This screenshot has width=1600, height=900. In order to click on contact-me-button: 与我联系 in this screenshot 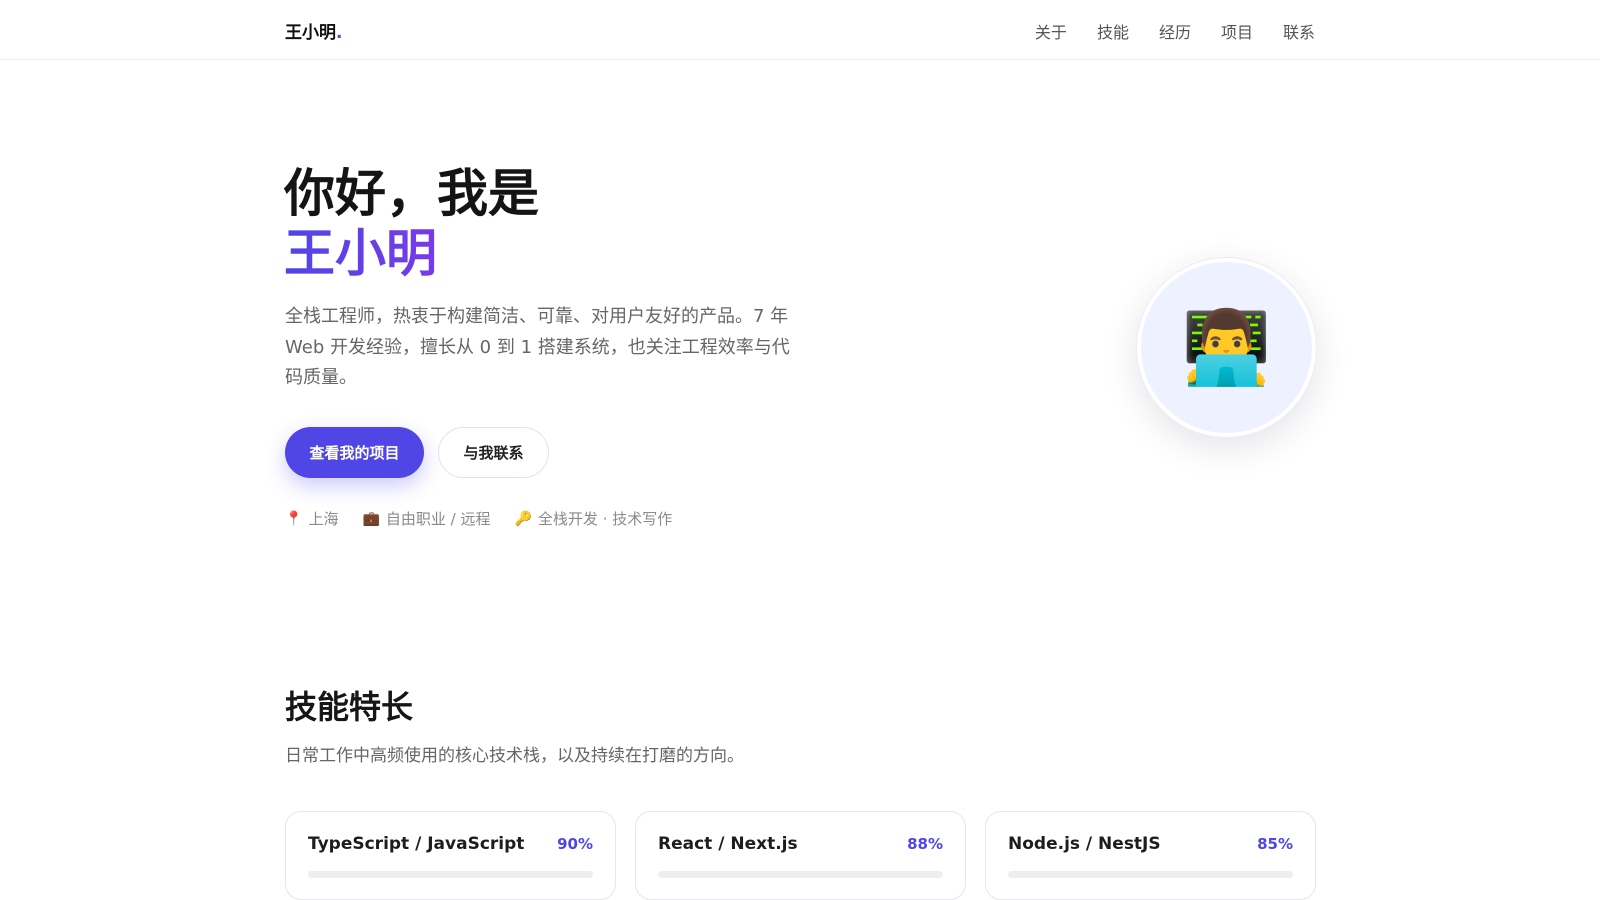, I will do `click(493, 452)`.